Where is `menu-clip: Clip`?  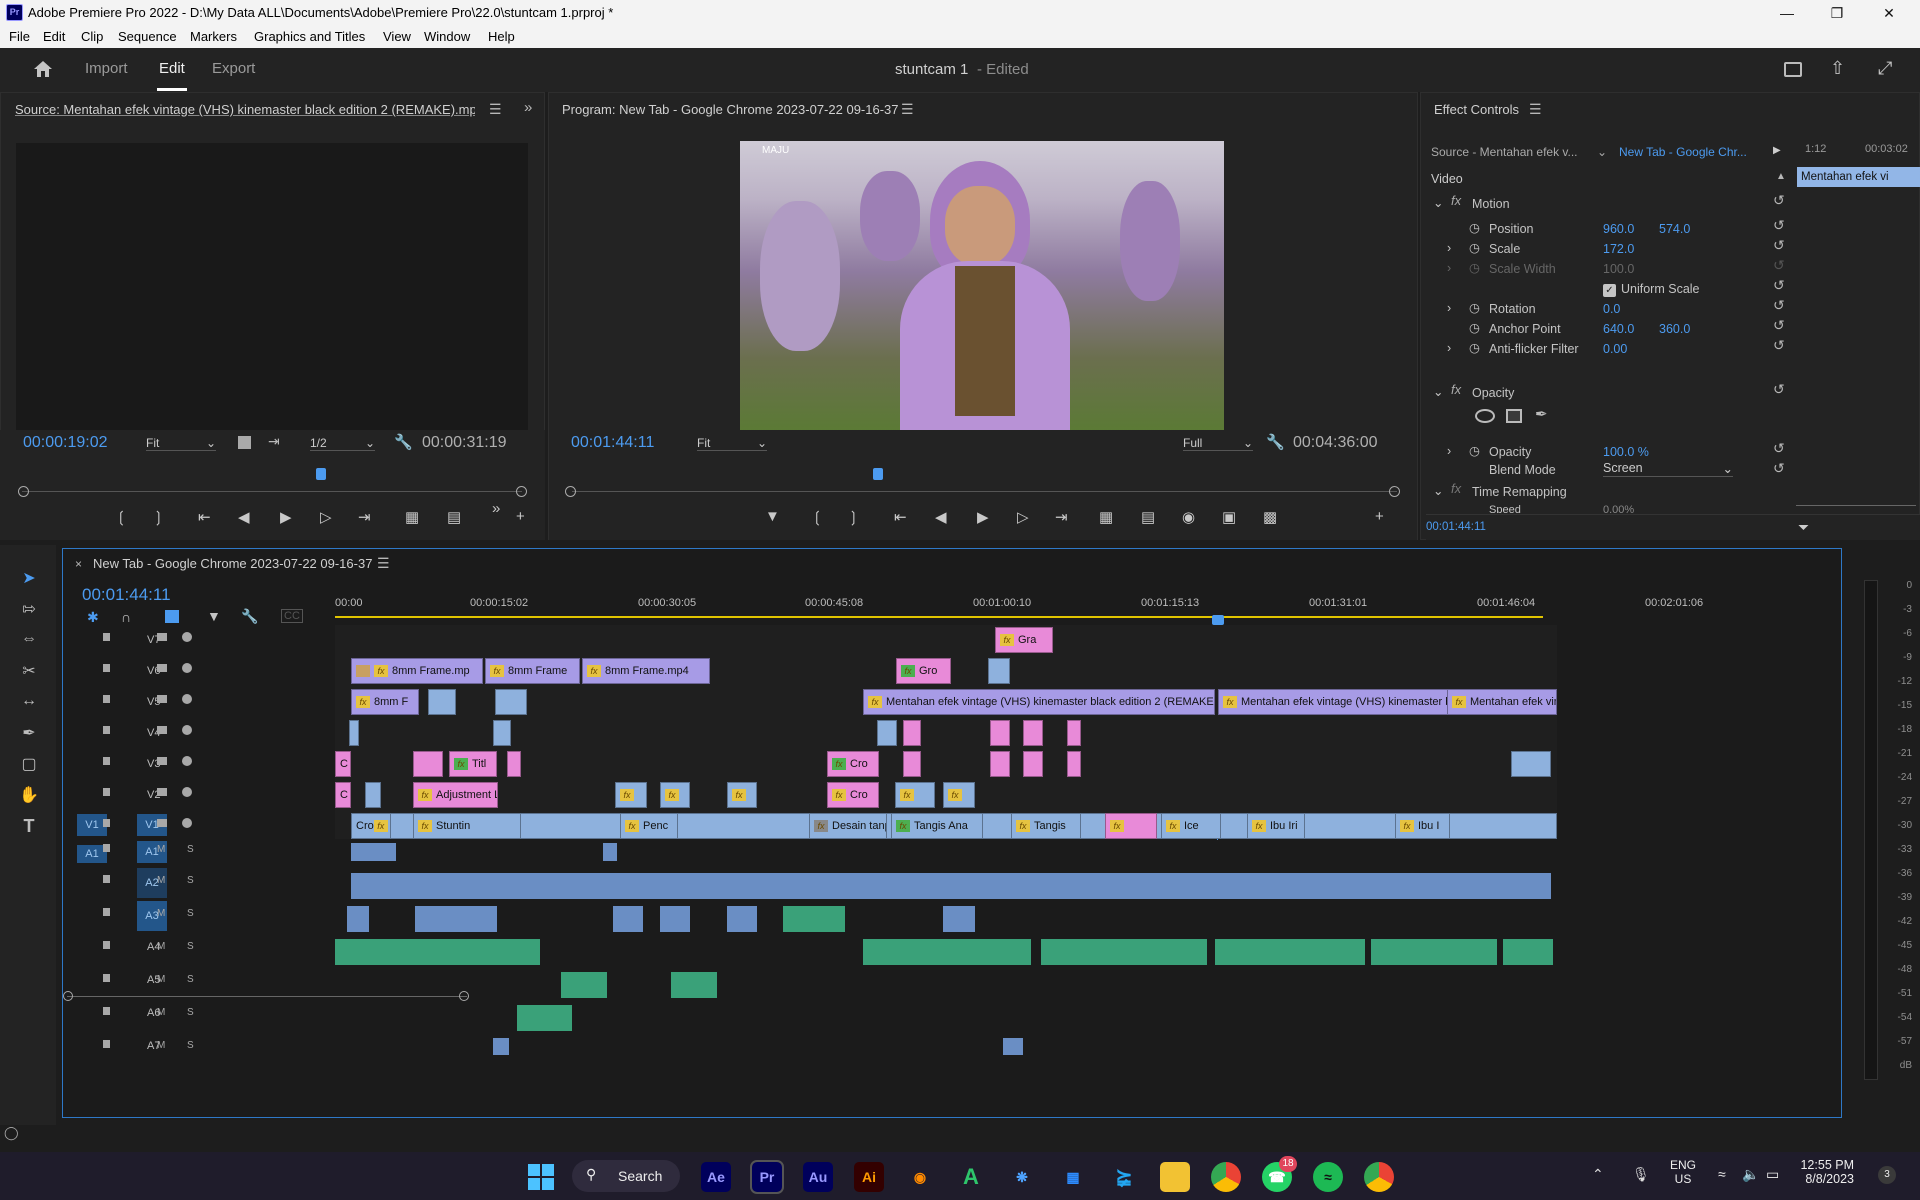 menu-clip: Clip is located at coordinates (92, 36).